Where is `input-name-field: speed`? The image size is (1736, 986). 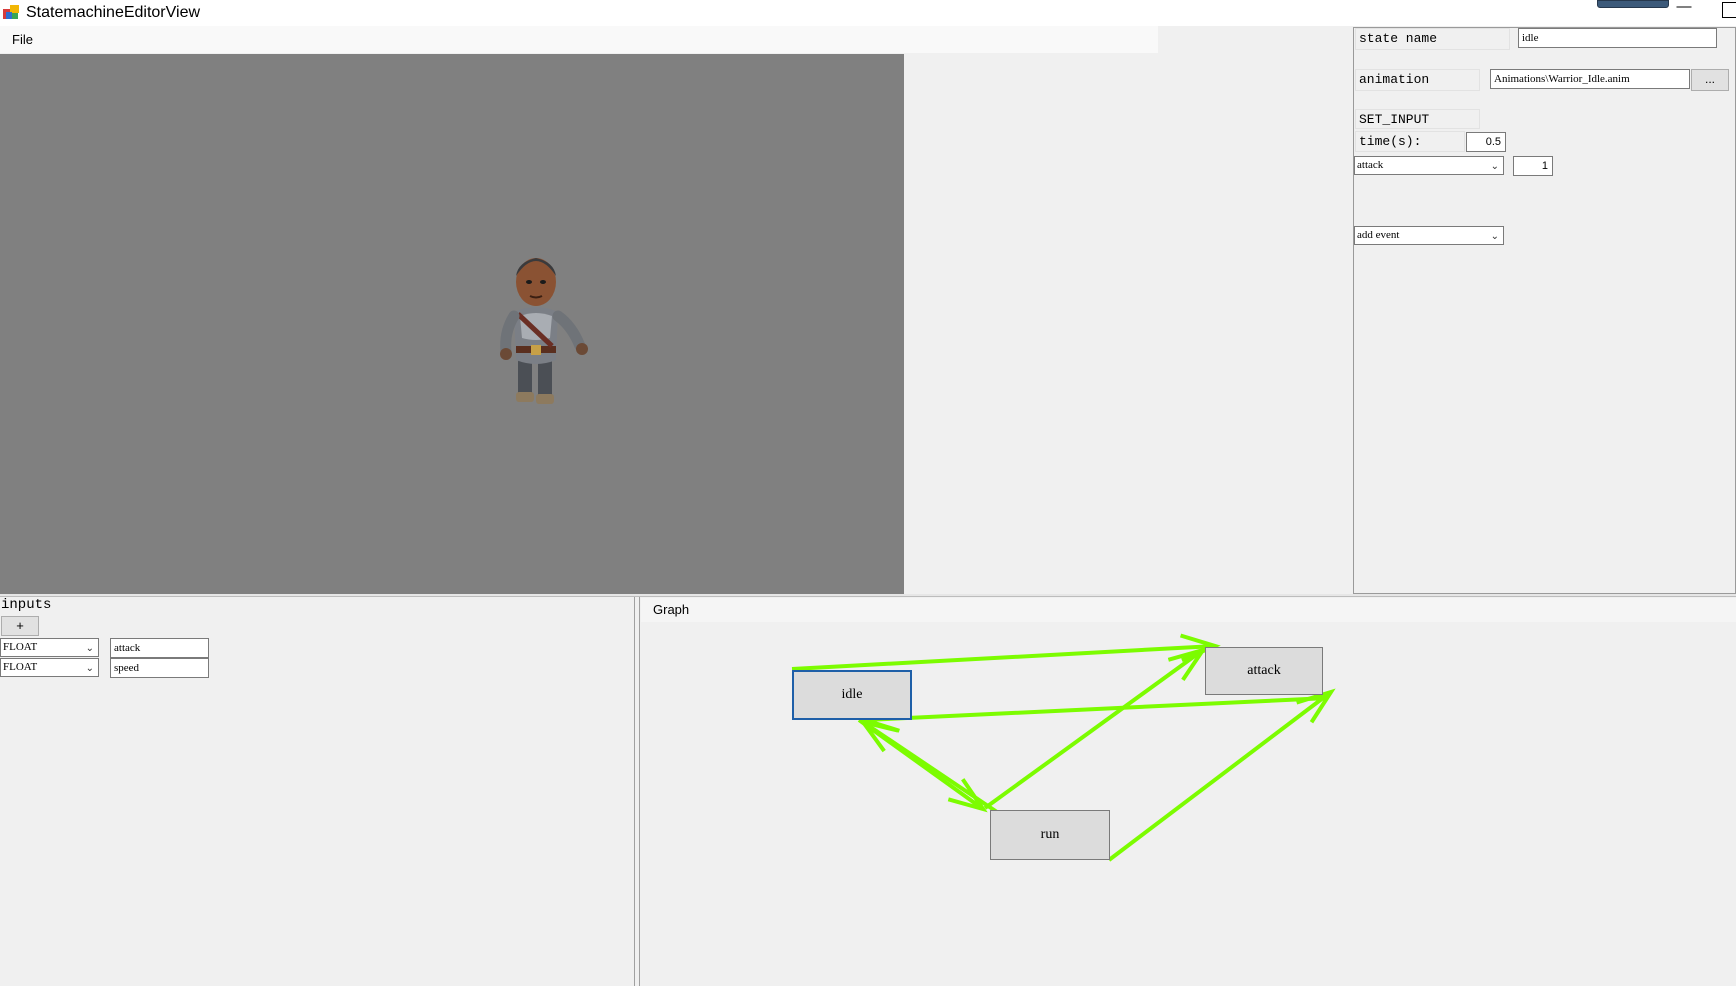
input-name-field: speed is located at coordinates (159, 668).